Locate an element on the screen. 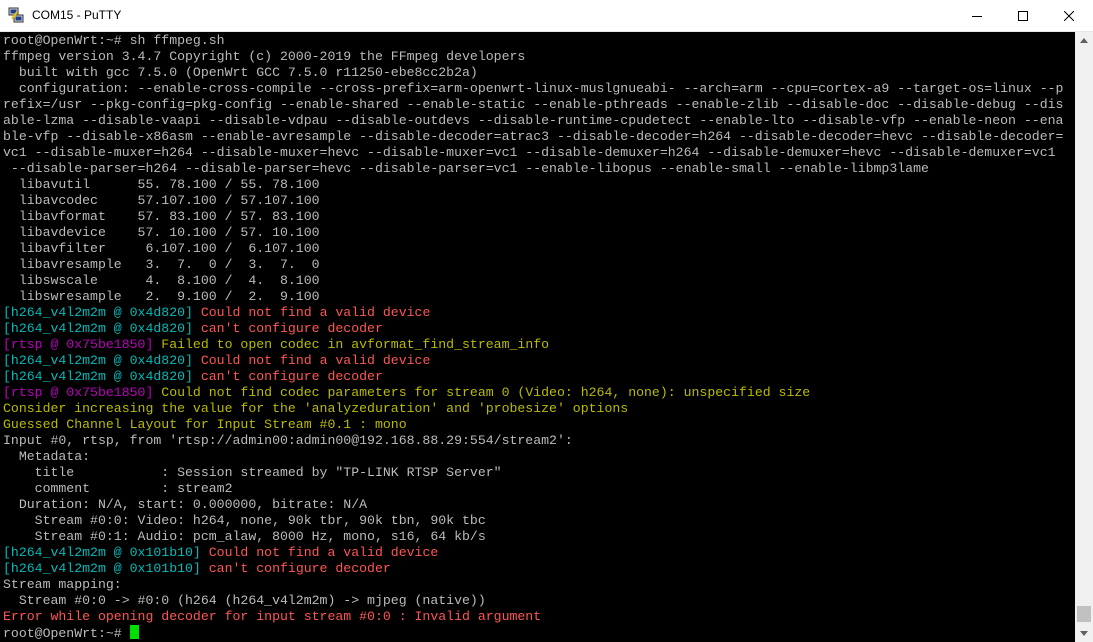 This screenshot has height=642, width=1093. terminal-line: libavfilter 6.107.100 / 6.107.100 is located at coordinates (161, 249).